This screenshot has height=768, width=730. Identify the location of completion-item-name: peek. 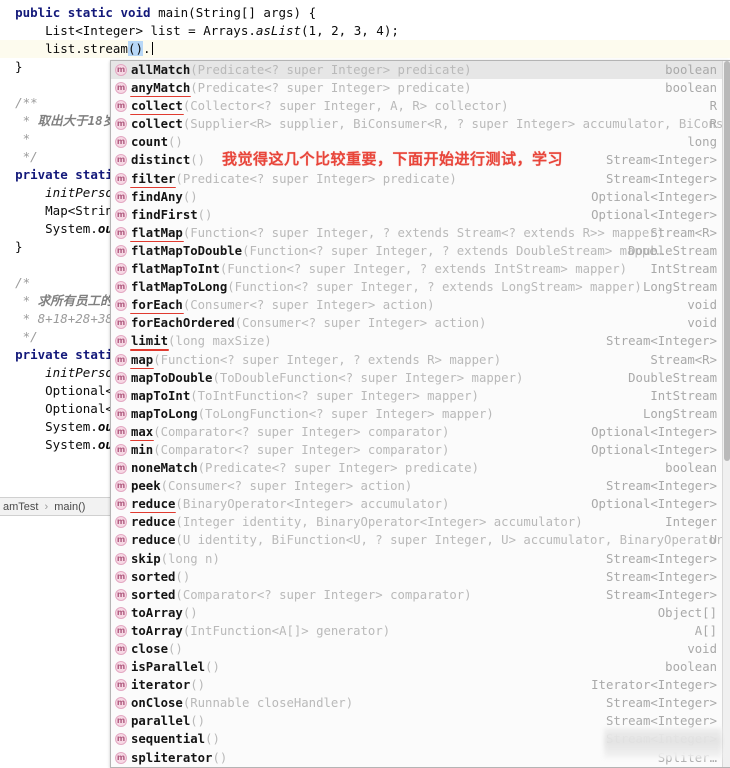
(146, 486).